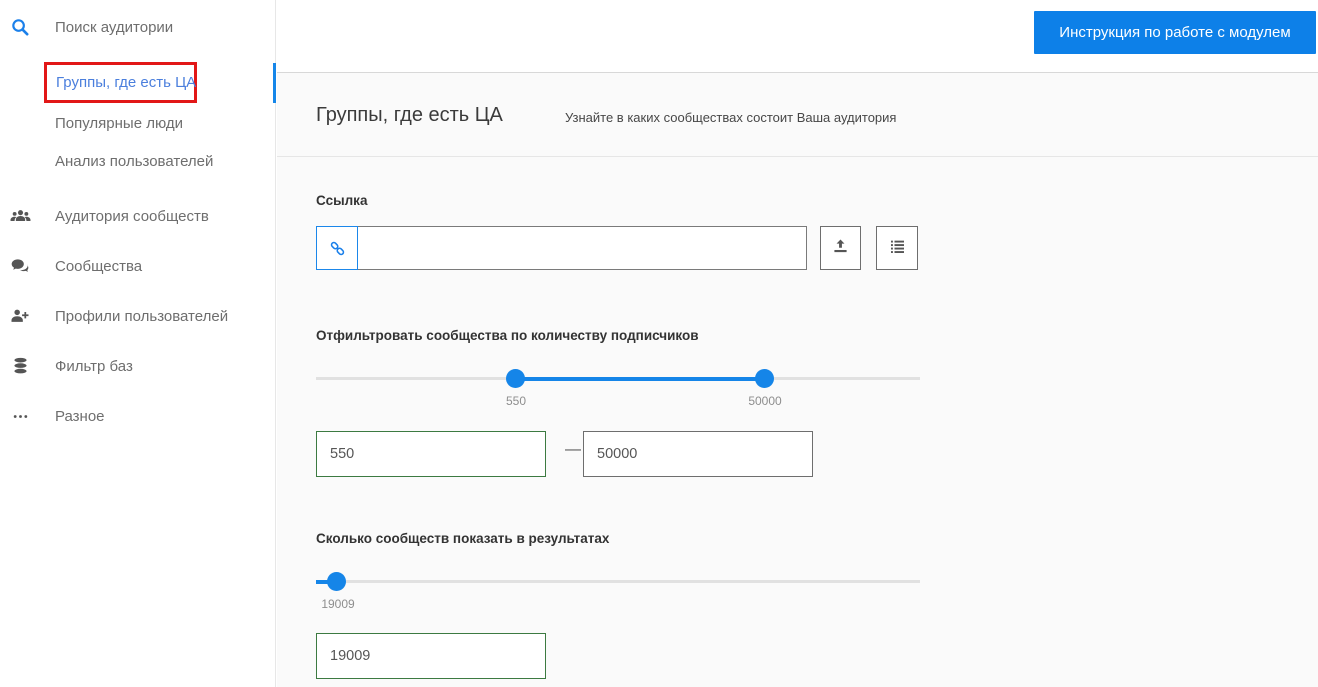 The image size is (1318, 687). I want to click on sidebar-item-label: Аудитория сообществ, so click(132, 216).